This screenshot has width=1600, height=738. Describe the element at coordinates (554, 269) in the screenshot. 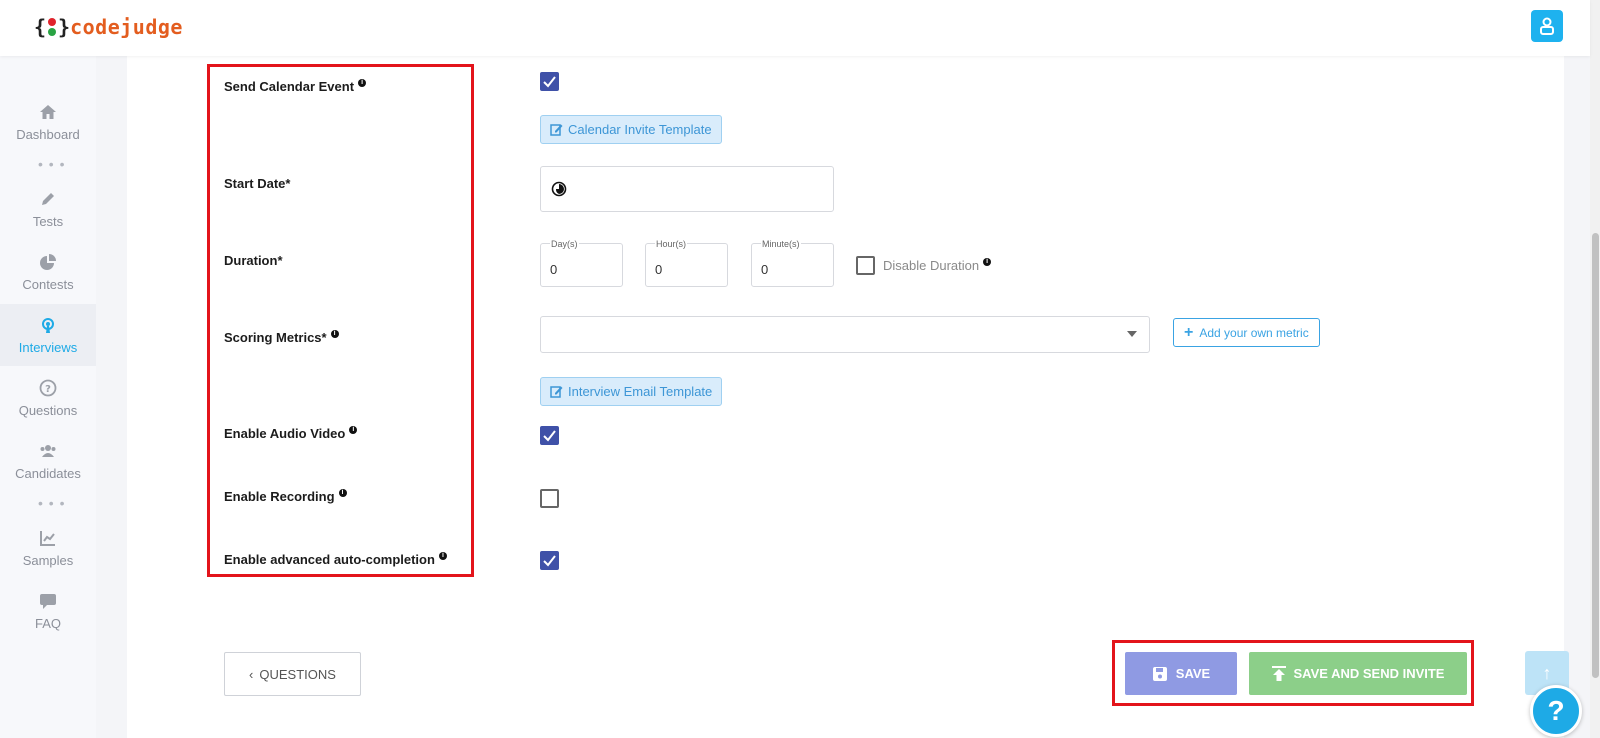

I see `duration-days-value: 0` at that location.